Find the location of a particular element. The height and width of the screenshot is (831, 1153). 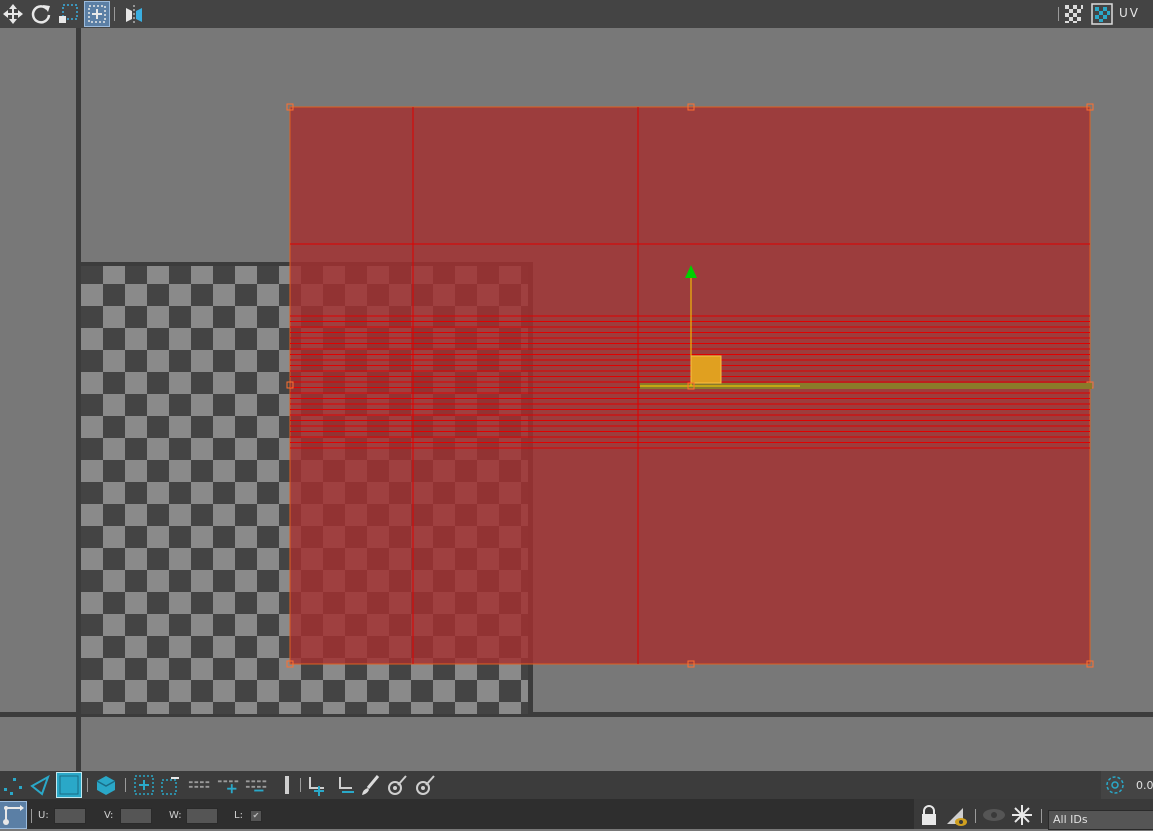

lock-icon is located at coordinates (929, 816).